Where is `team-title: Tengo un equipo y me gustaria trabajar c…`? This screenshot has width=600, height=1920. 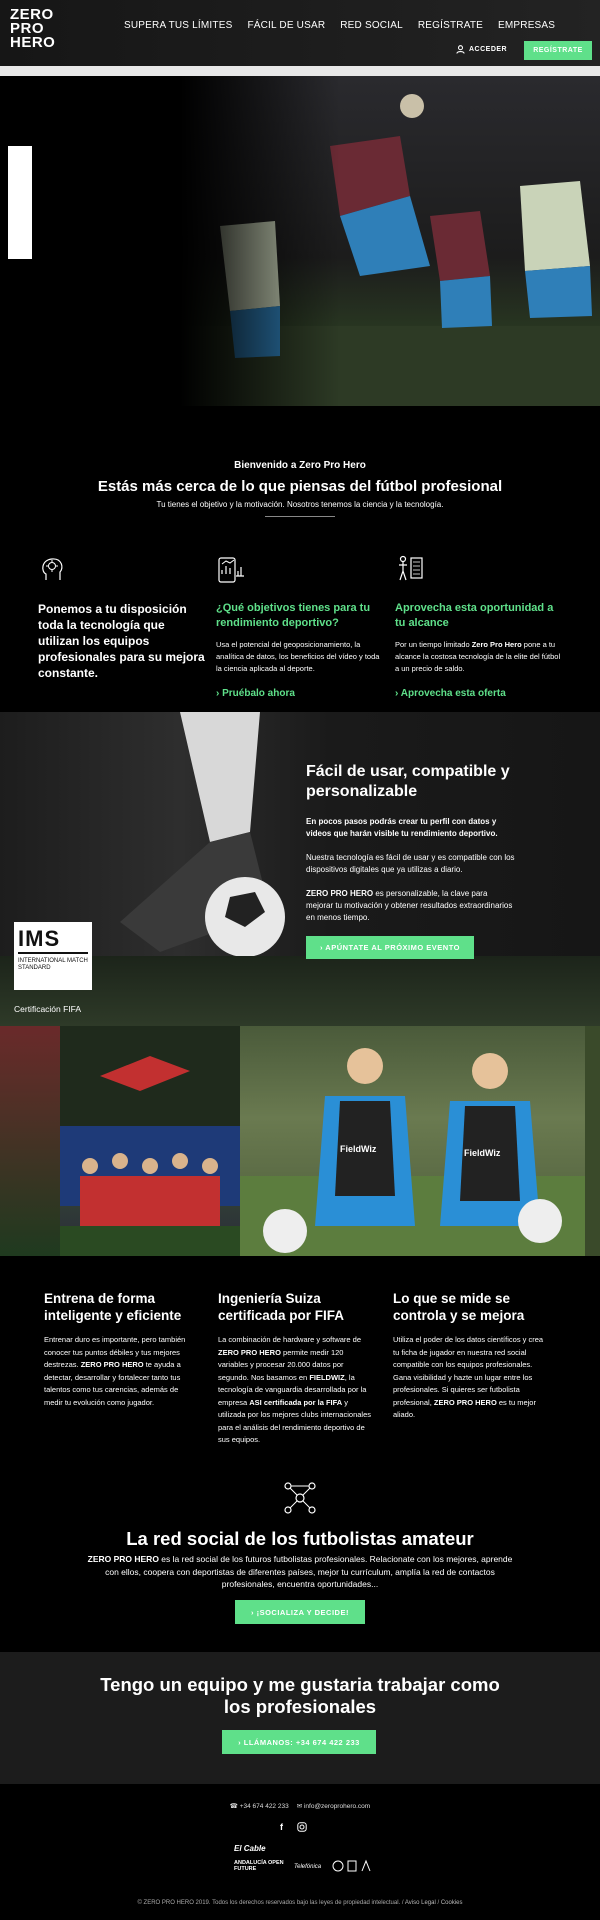 team-title: Tengo un equipo y me gustaria trabajar c… is located at coordinates (300, 1695).